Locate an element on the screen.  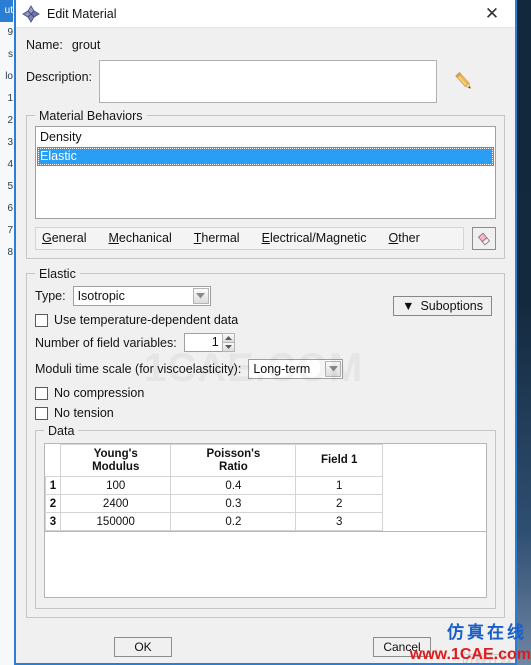
gutter-line: 5 is located at coordinates (10, 186).